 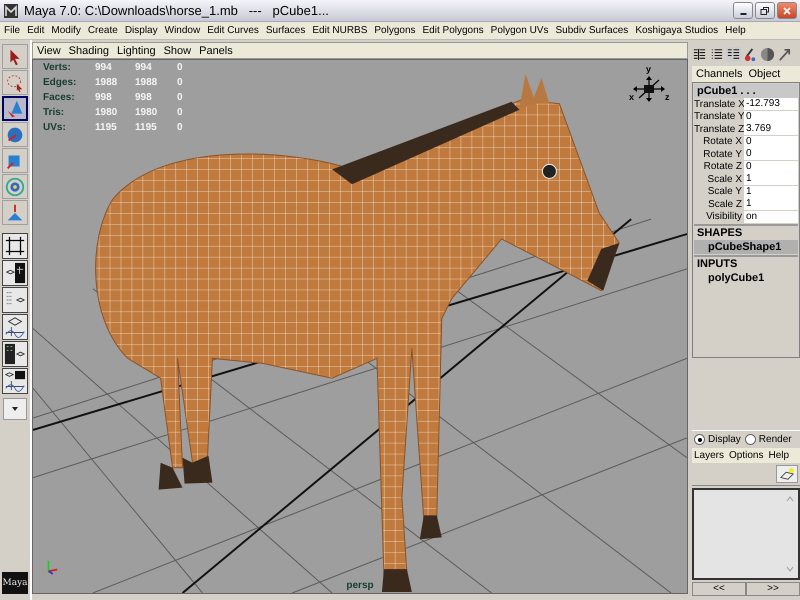 What do you see at coordinates (746, 91) in the screenshot?
I see `node-name: pCube1 . . .` at bounding box center [746, 91].